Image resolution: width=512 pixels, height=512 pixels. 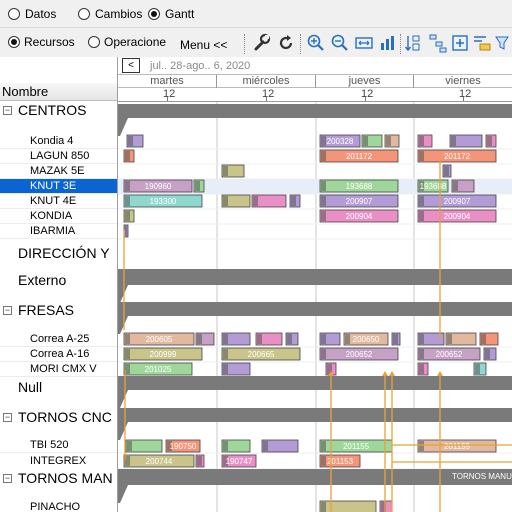 I want to click on prev-period-button: <, so click(x=131, y=65).